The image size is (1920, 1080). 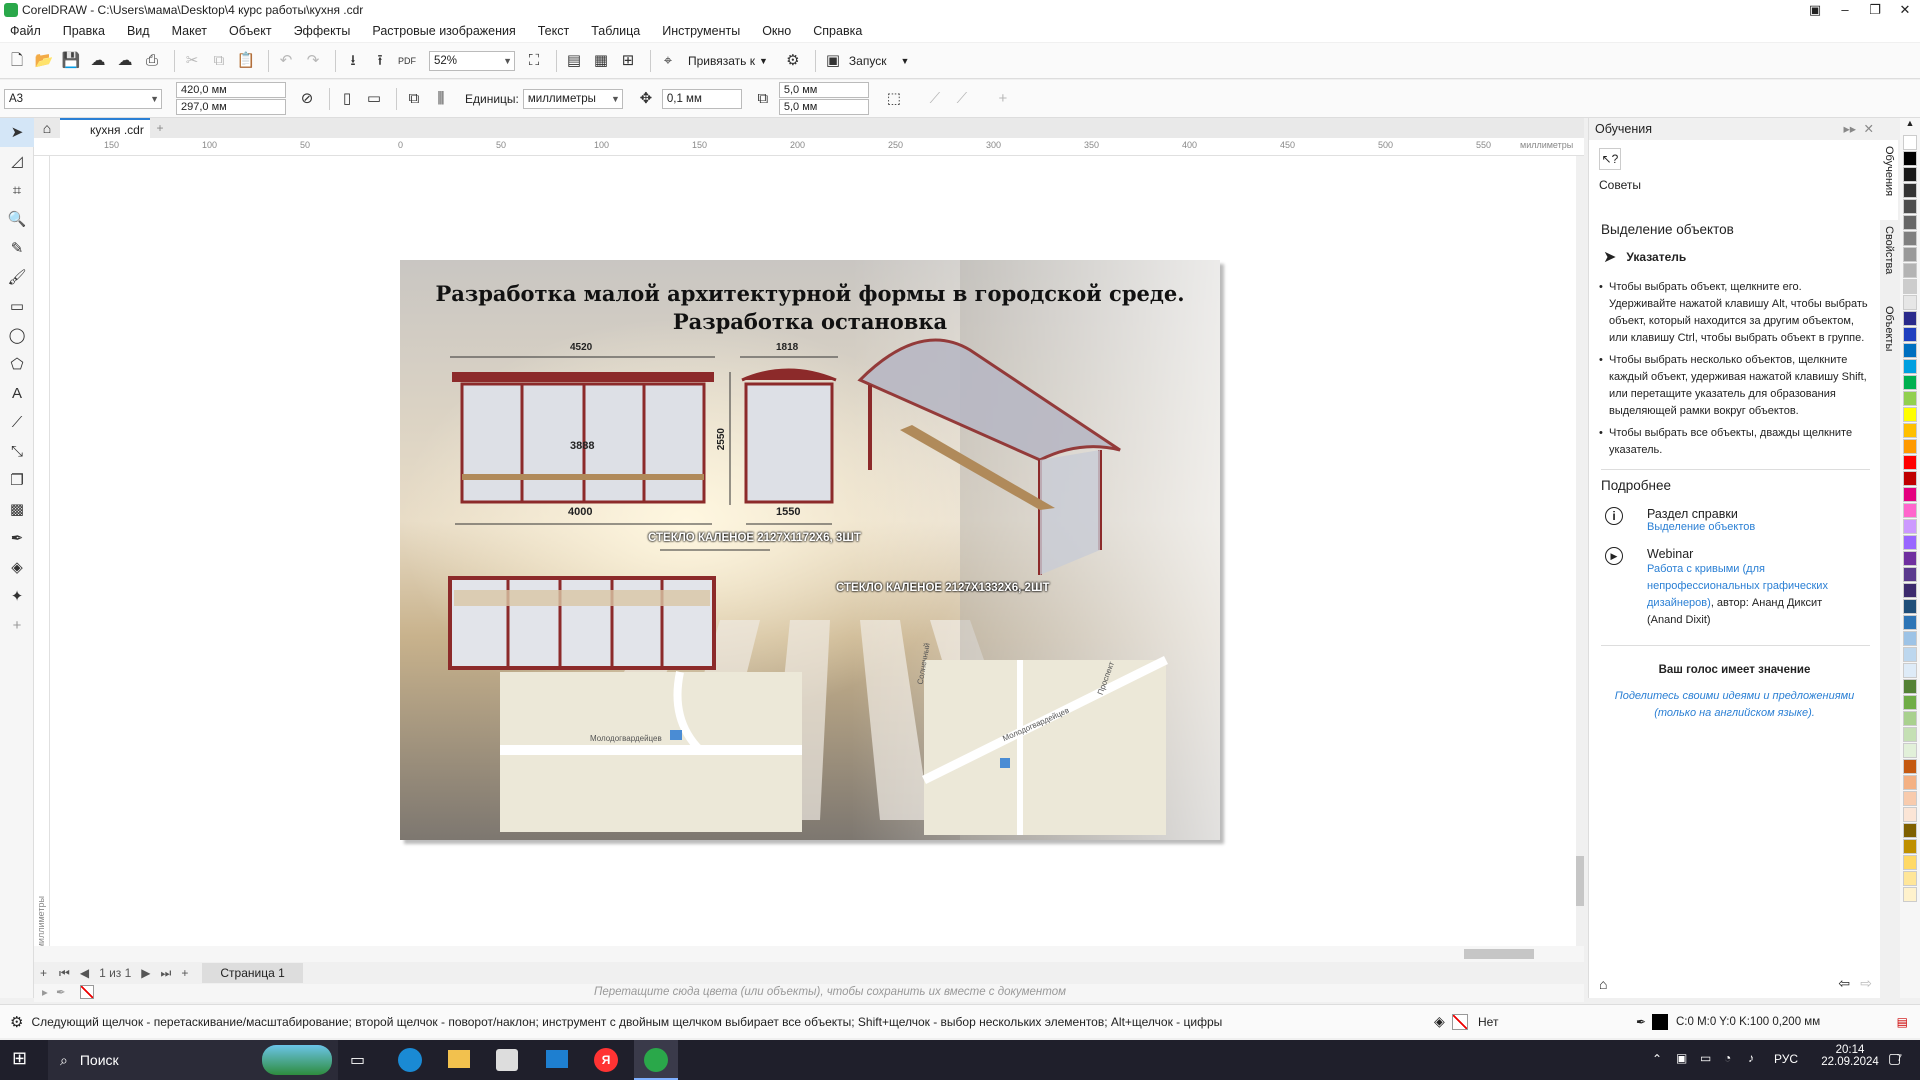 What do you see at coordinates (347, 99) in the screenshot?
I see `portrait-icon: ▯` at bounding box center [347, 99].